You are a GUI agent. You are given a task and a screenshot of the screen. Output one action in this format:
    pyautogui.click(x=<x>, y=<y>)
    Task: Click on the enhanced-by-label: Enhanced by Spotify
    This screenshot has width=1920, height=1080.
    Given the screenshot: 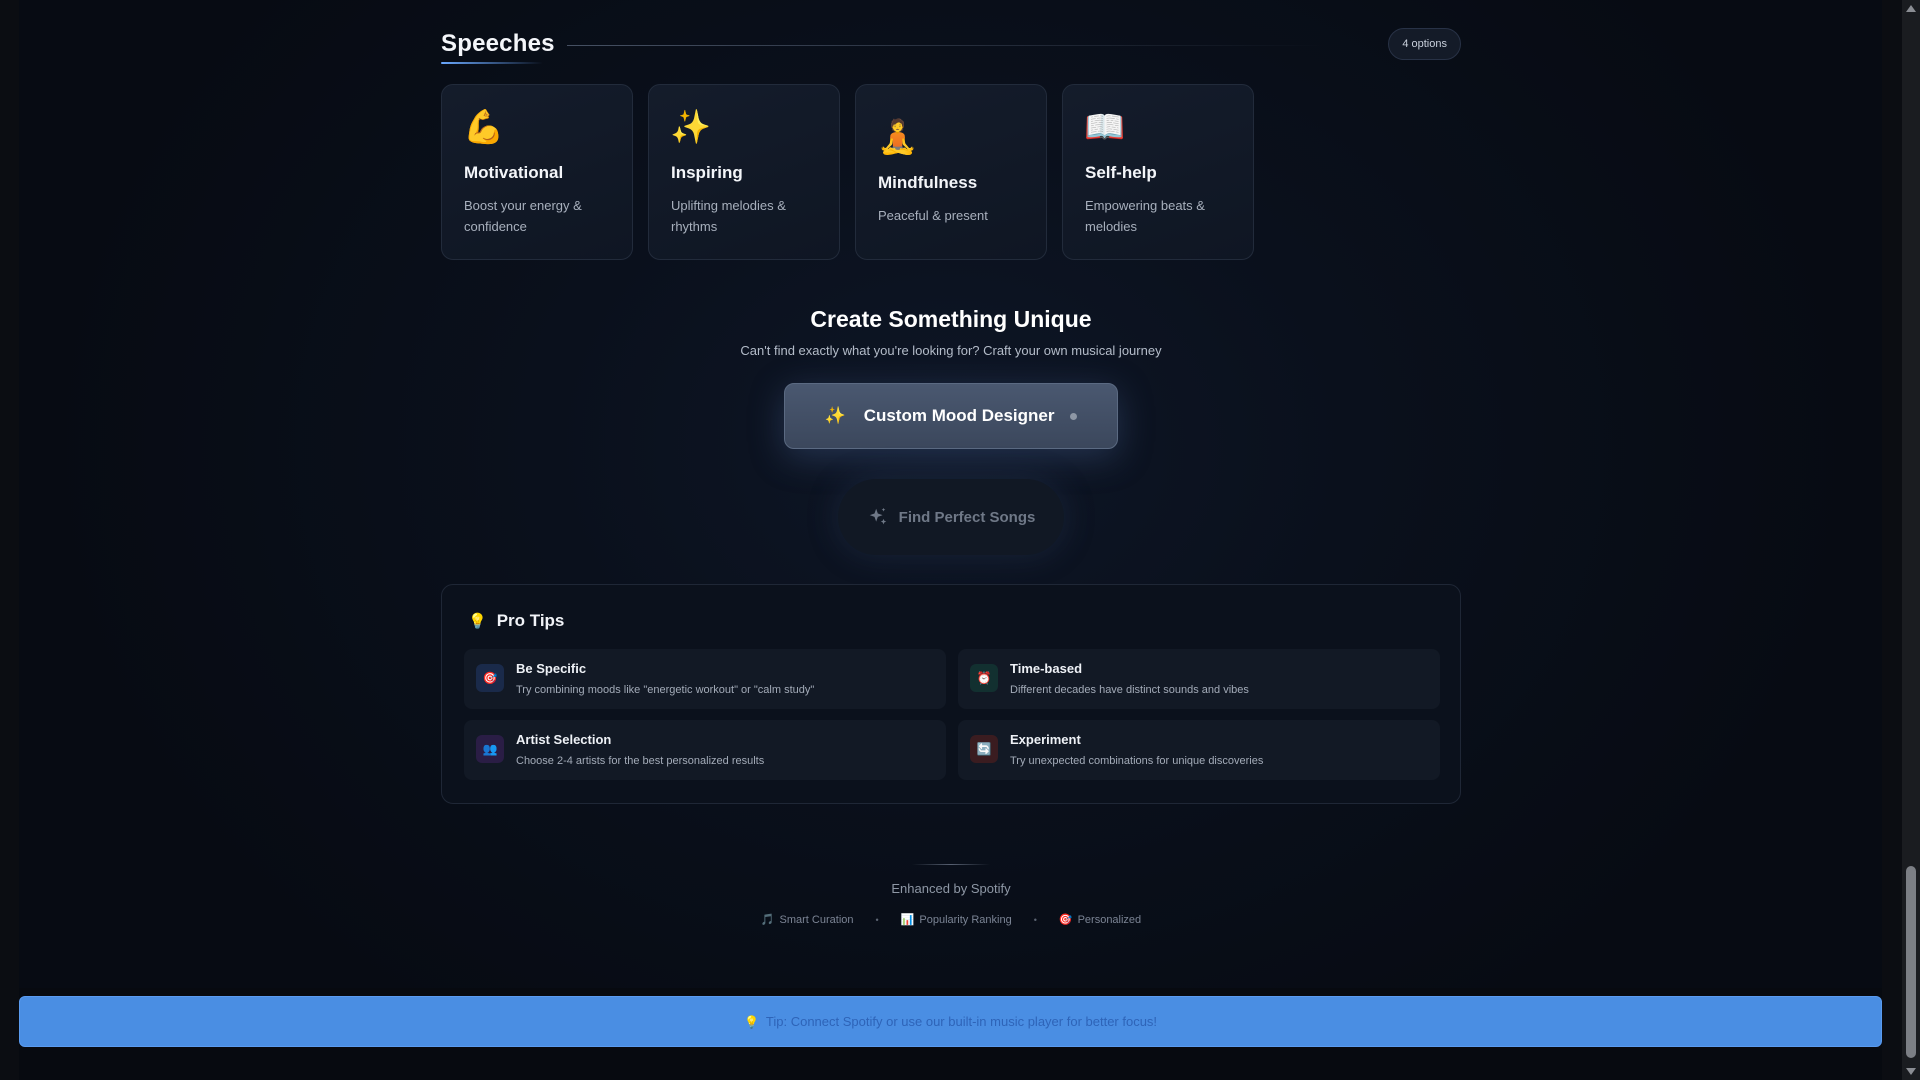 What is the action you would take?
    pyautogui.click(x=951, y=888)
    